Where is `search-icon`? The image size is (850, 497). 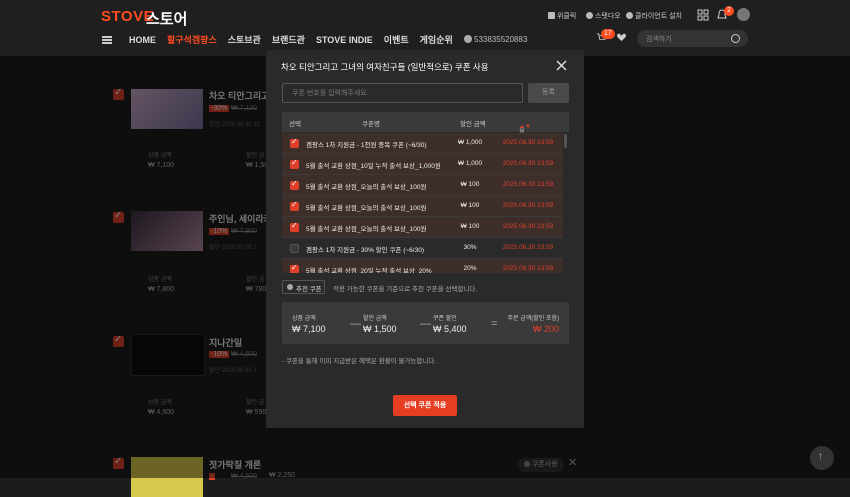
search-icon is located at coordinates (735, 38).